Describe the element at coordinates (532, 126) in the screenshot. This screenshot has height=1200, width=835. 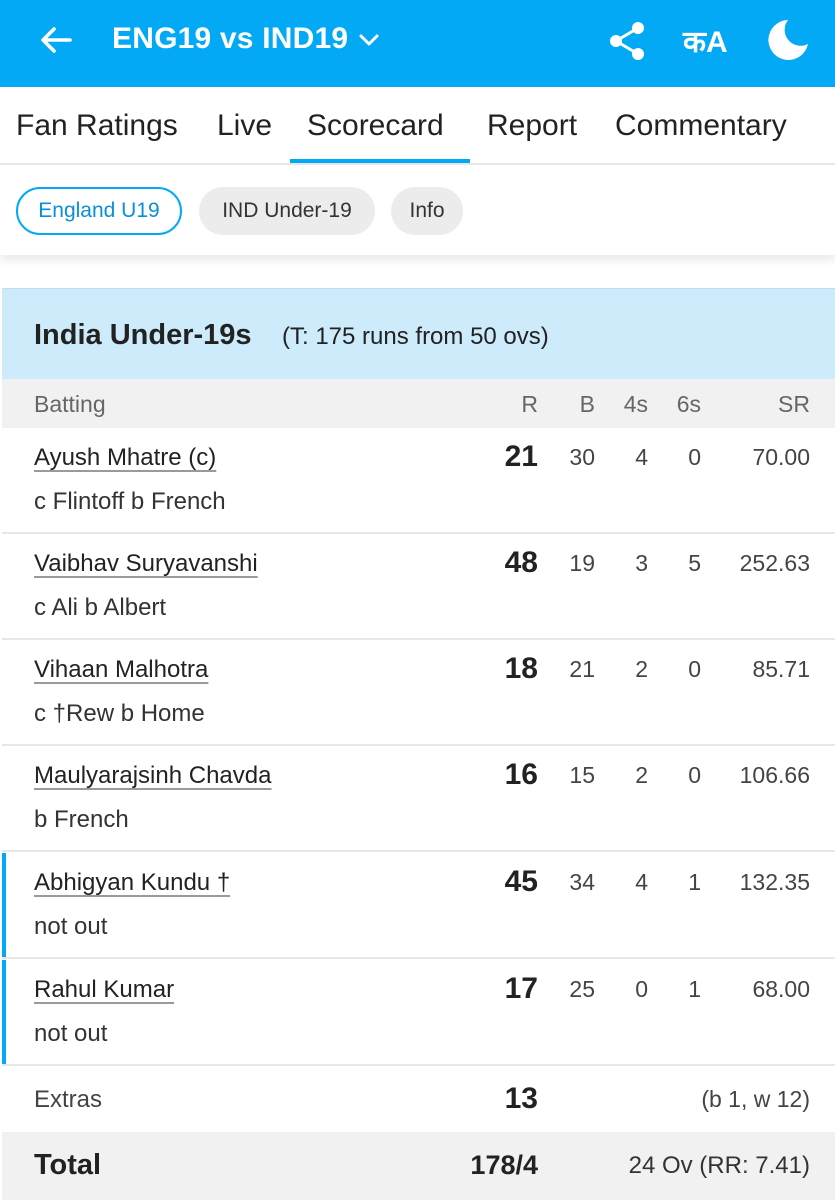
I see `tab-report: Report` at that location.